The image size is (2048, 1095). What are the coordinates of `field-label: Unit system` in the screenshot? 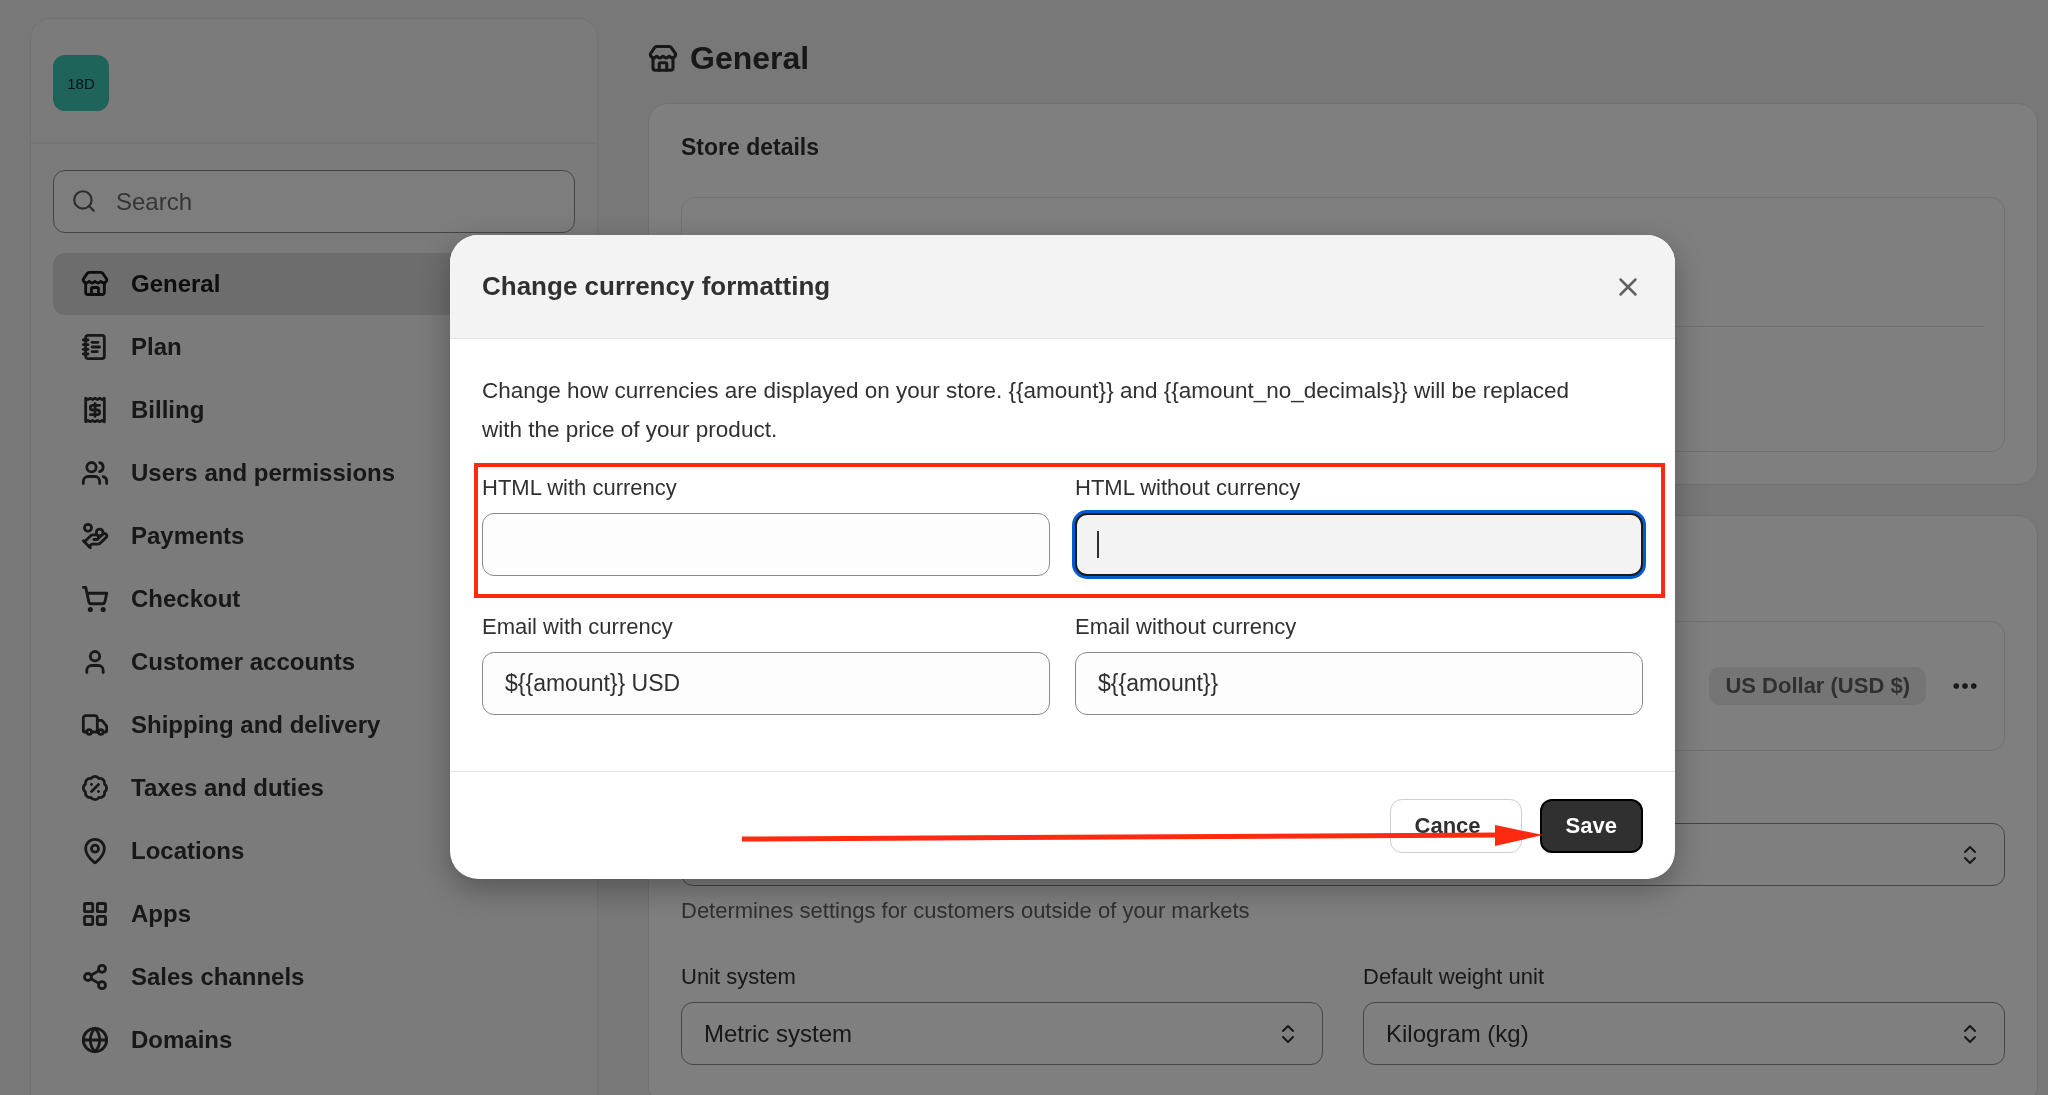 It's located at (739, 977).